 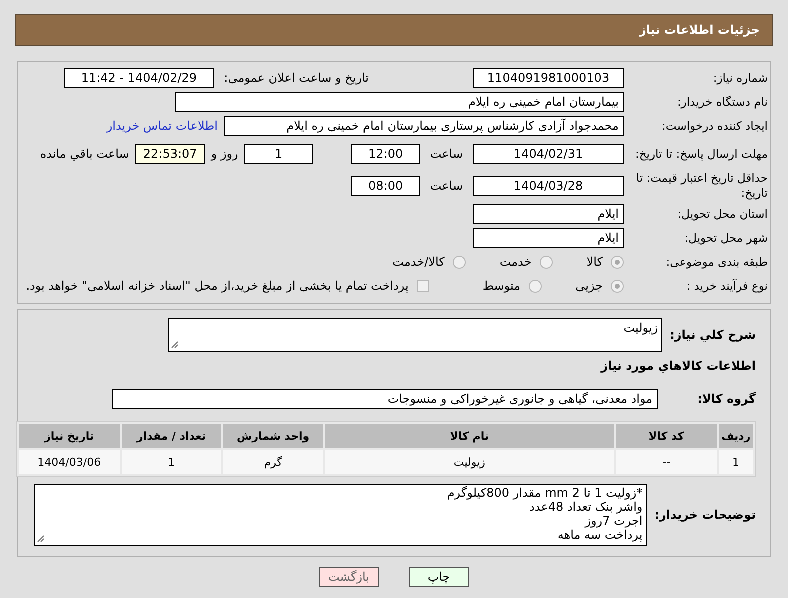 What do you see at coordinates (717, 262) in the screenshot?
I see `field-label: طبقه بندی موضوعی:` at bounding box center [717, 262].